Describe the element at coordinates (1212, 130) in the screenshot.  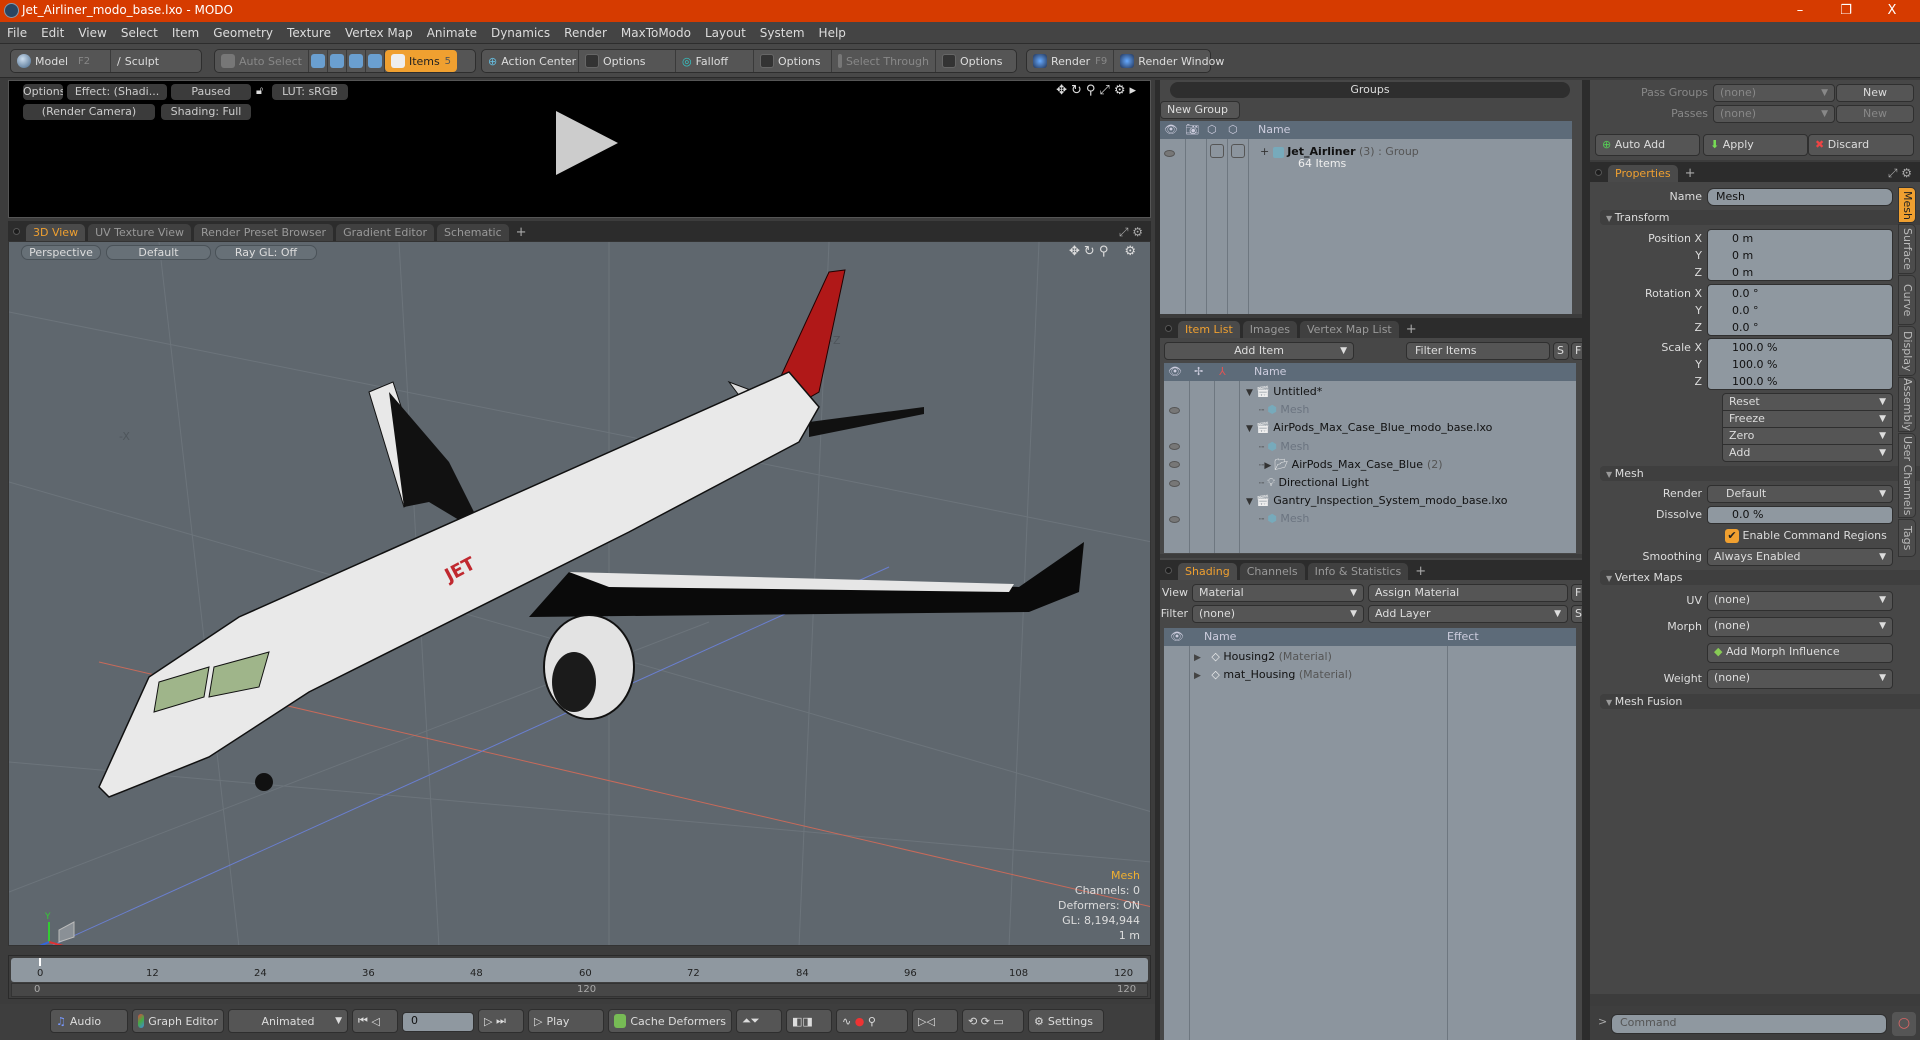
I see `lock-column-icon: ⬡` at that location.